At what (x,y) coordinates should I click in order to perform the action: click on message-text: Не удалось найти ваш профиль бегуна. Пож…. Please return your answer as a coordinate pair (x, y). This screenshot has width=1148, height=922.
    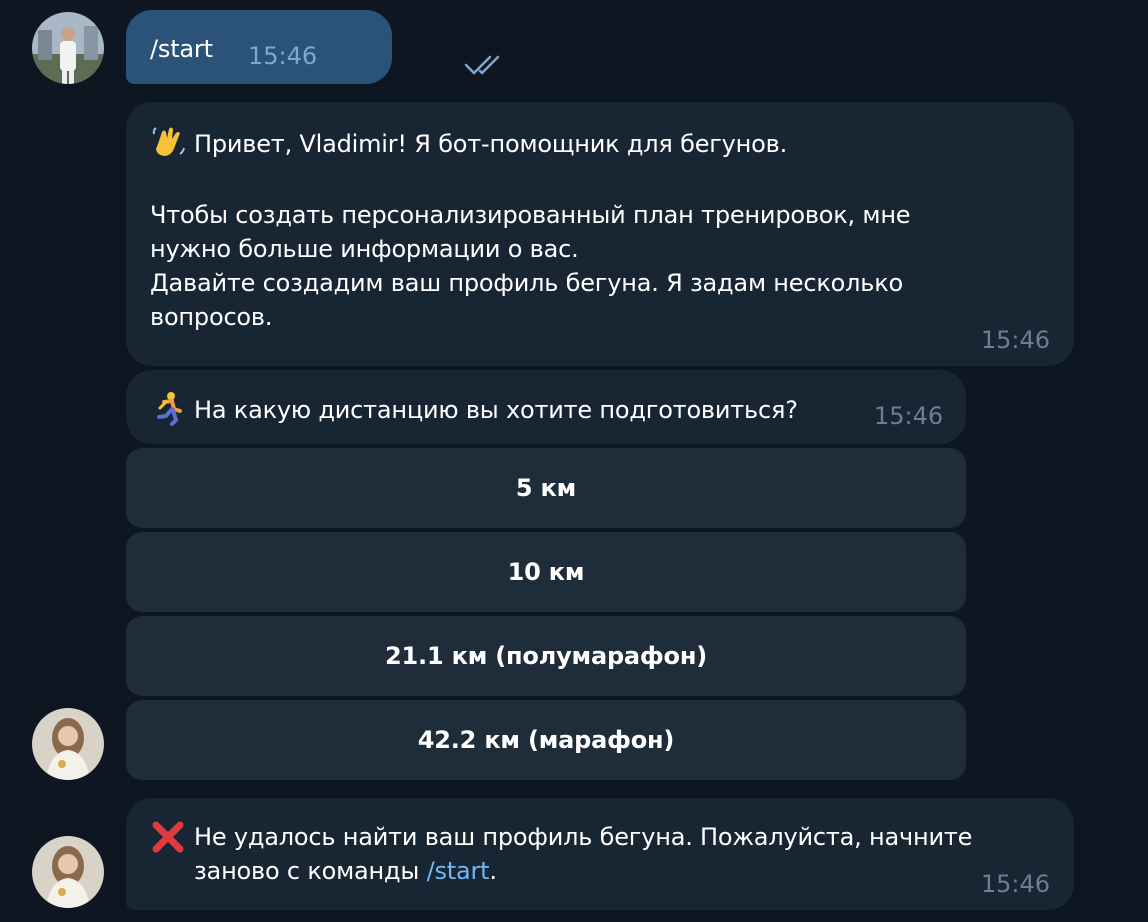
    Looking at the image, I should click on (583, 854).